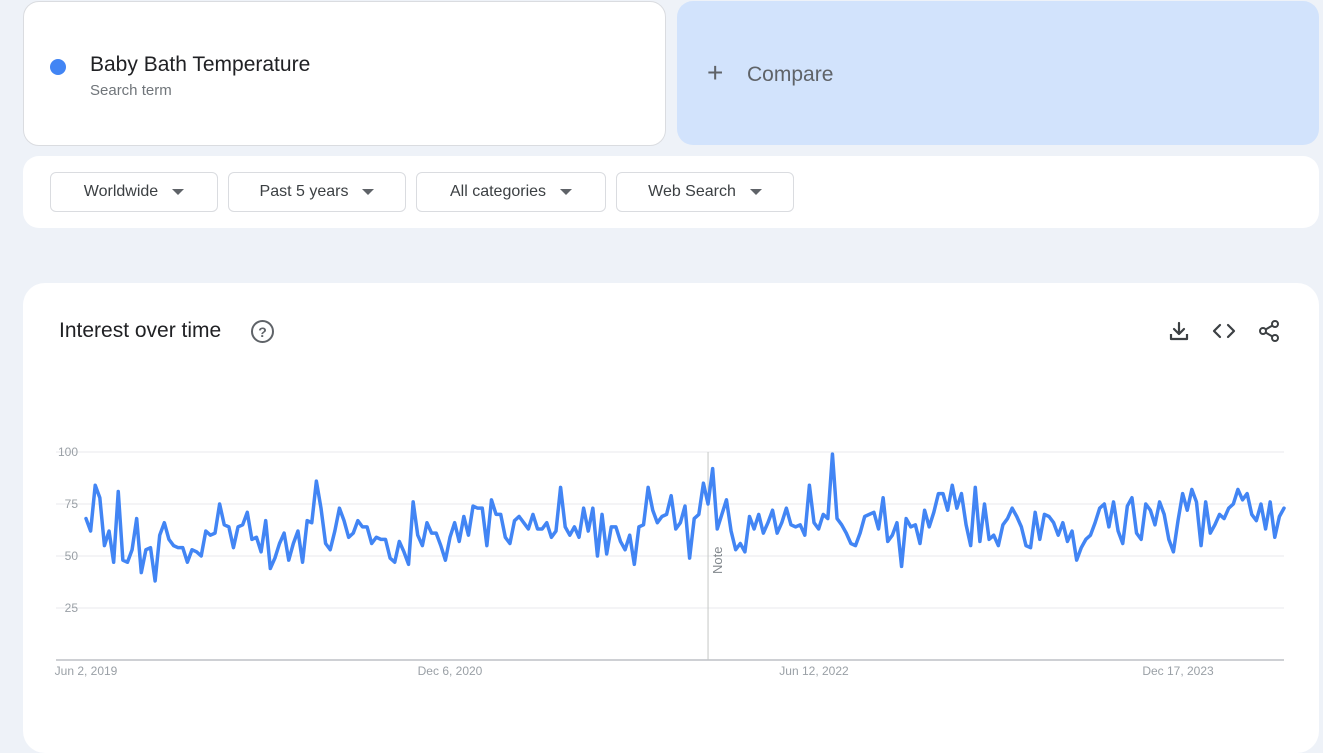  Describe the element at coordinates (450, 671) in the screenshot. I see `x-tick-label-1: Dec 6, 2020` at that location.